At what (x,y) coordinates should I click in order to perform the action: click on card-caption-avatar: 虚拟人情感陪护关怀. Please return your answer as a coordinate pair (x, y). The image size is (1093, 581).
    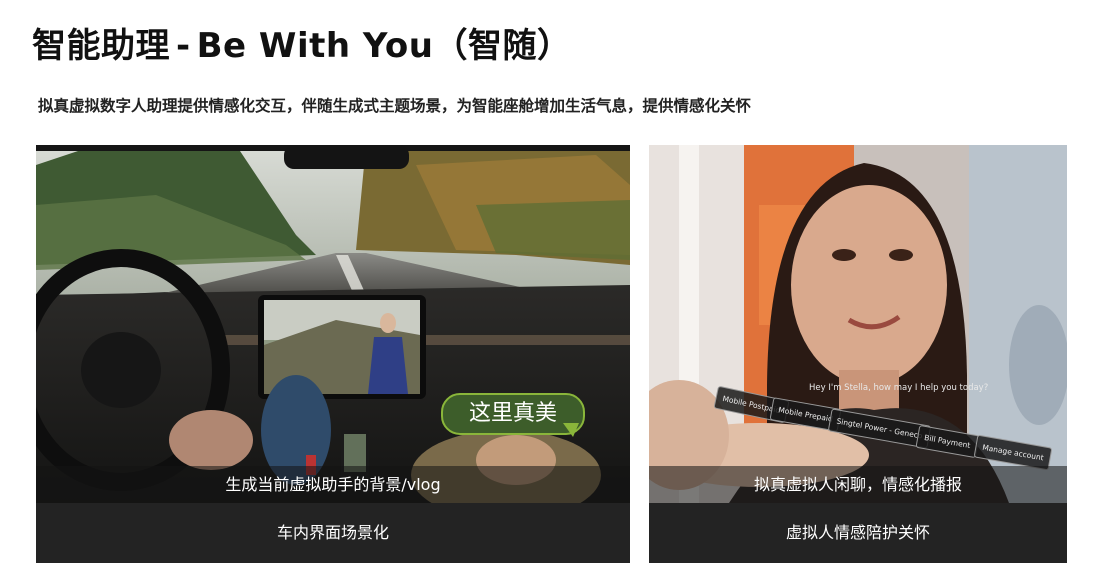
    Looking at the image, I should click on (858, 533).